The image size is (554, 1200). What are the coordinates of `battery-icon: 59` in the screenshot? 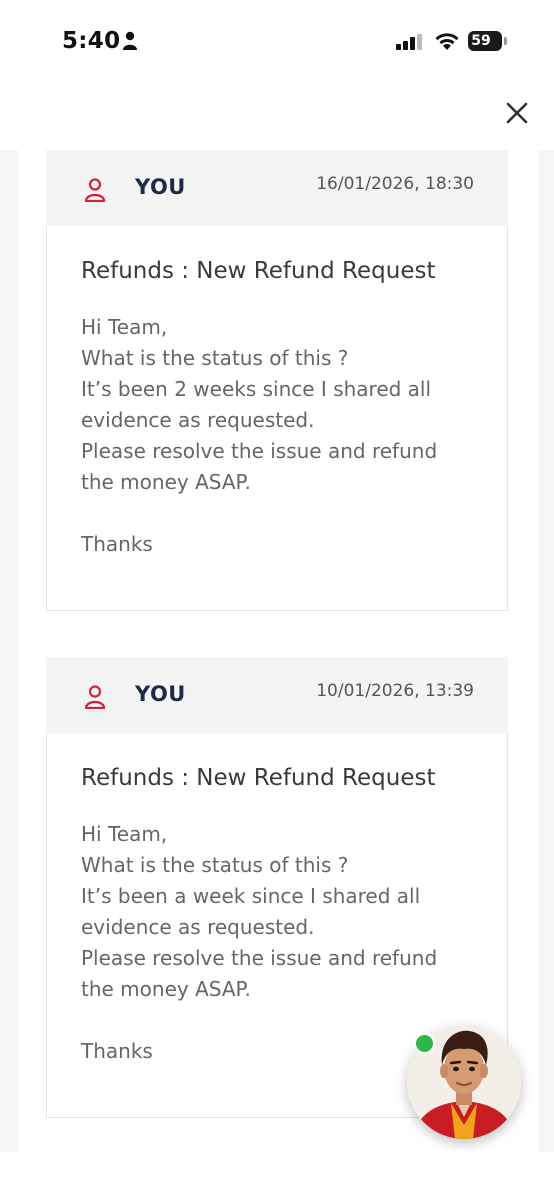 It's located at (487, 41).